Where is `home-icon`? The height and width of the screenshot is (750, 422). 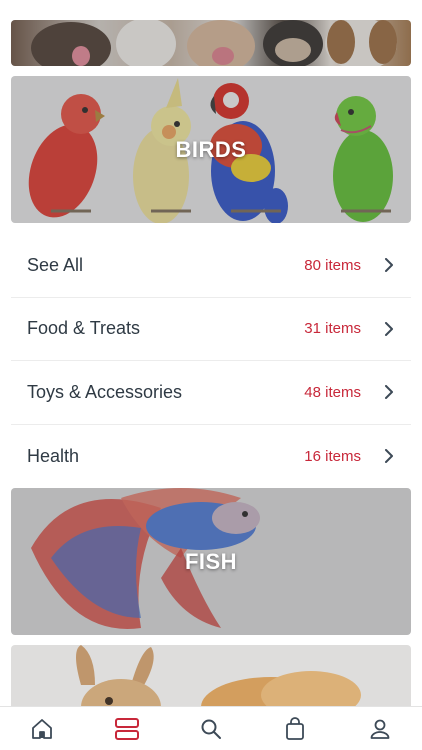 home-icon is located at coordinates (42, 728).